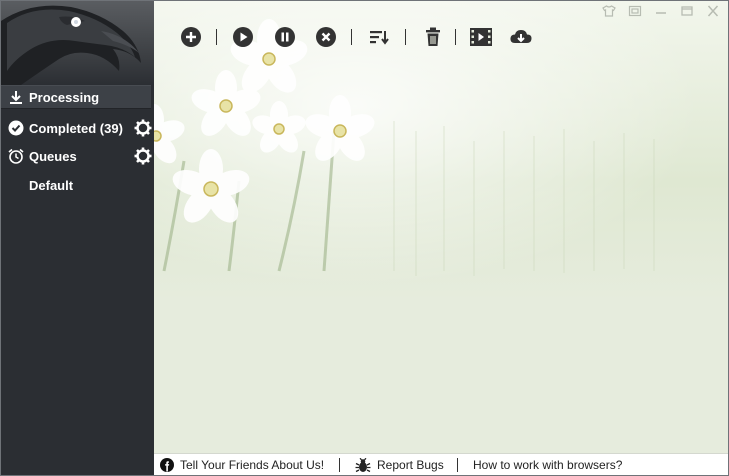  Describe the element at coordinates (252, 465) in the screenshot. I see `tell-friends-label: Tell Your Friends About Us!` at that location.